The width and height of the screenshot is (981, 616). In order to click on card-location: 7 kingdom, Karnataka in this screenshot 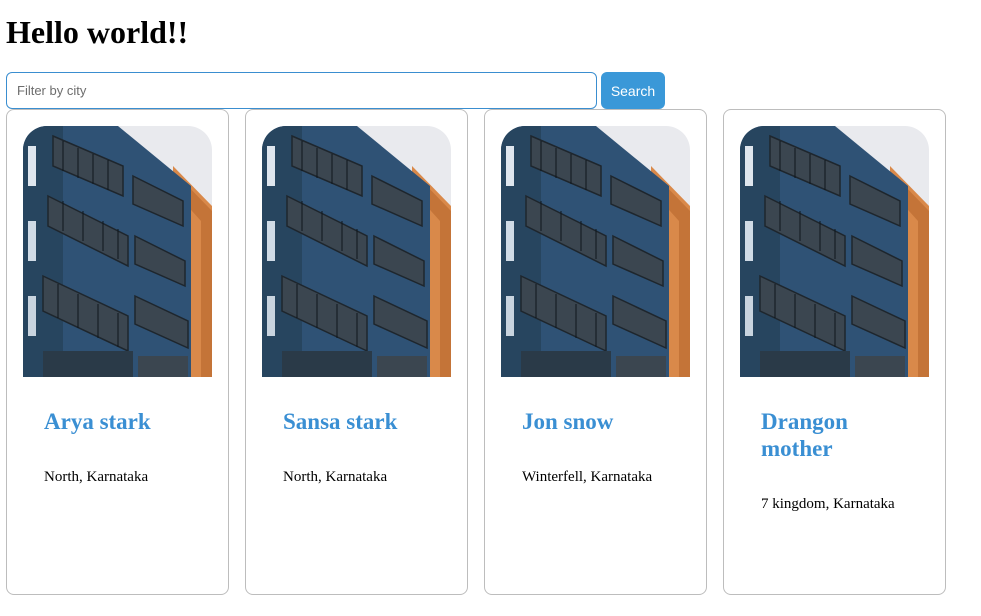, I will do `click(828, 504)`.